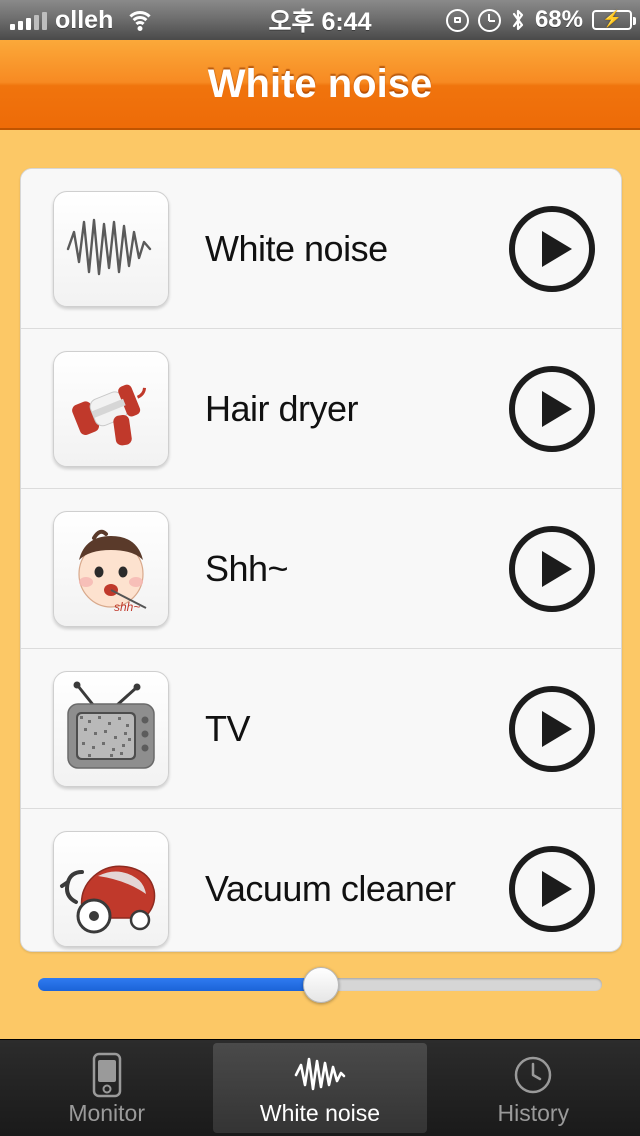 The image size is (640, 1136). Describe the element at coordinates (127, 607) in the screenshot. I see `svg-text: shh~` at that location.